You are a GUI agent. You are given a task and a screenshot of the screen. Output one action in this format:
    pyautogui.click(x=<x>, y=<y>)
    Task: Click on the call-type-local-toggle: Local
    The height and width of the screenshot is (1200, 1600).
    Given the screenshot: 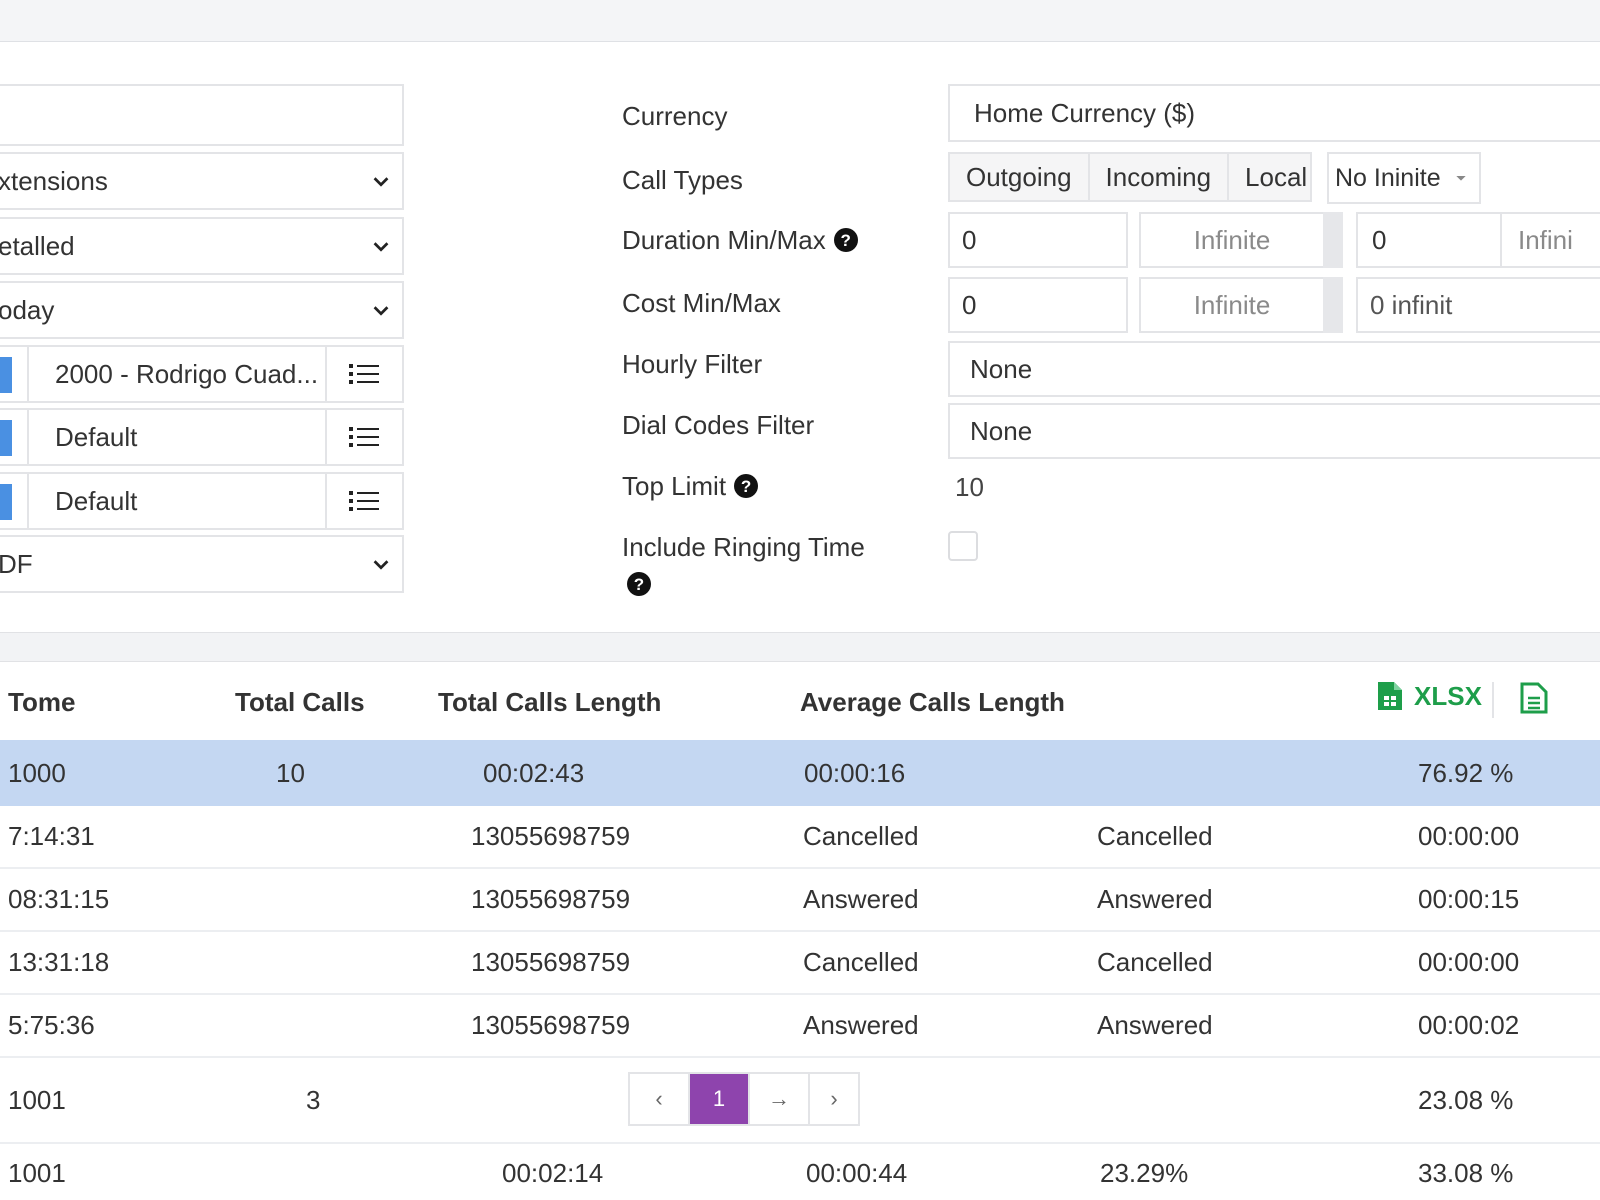 What is the action you would take?
    pyautogui.click(x=1276, y=177)
    